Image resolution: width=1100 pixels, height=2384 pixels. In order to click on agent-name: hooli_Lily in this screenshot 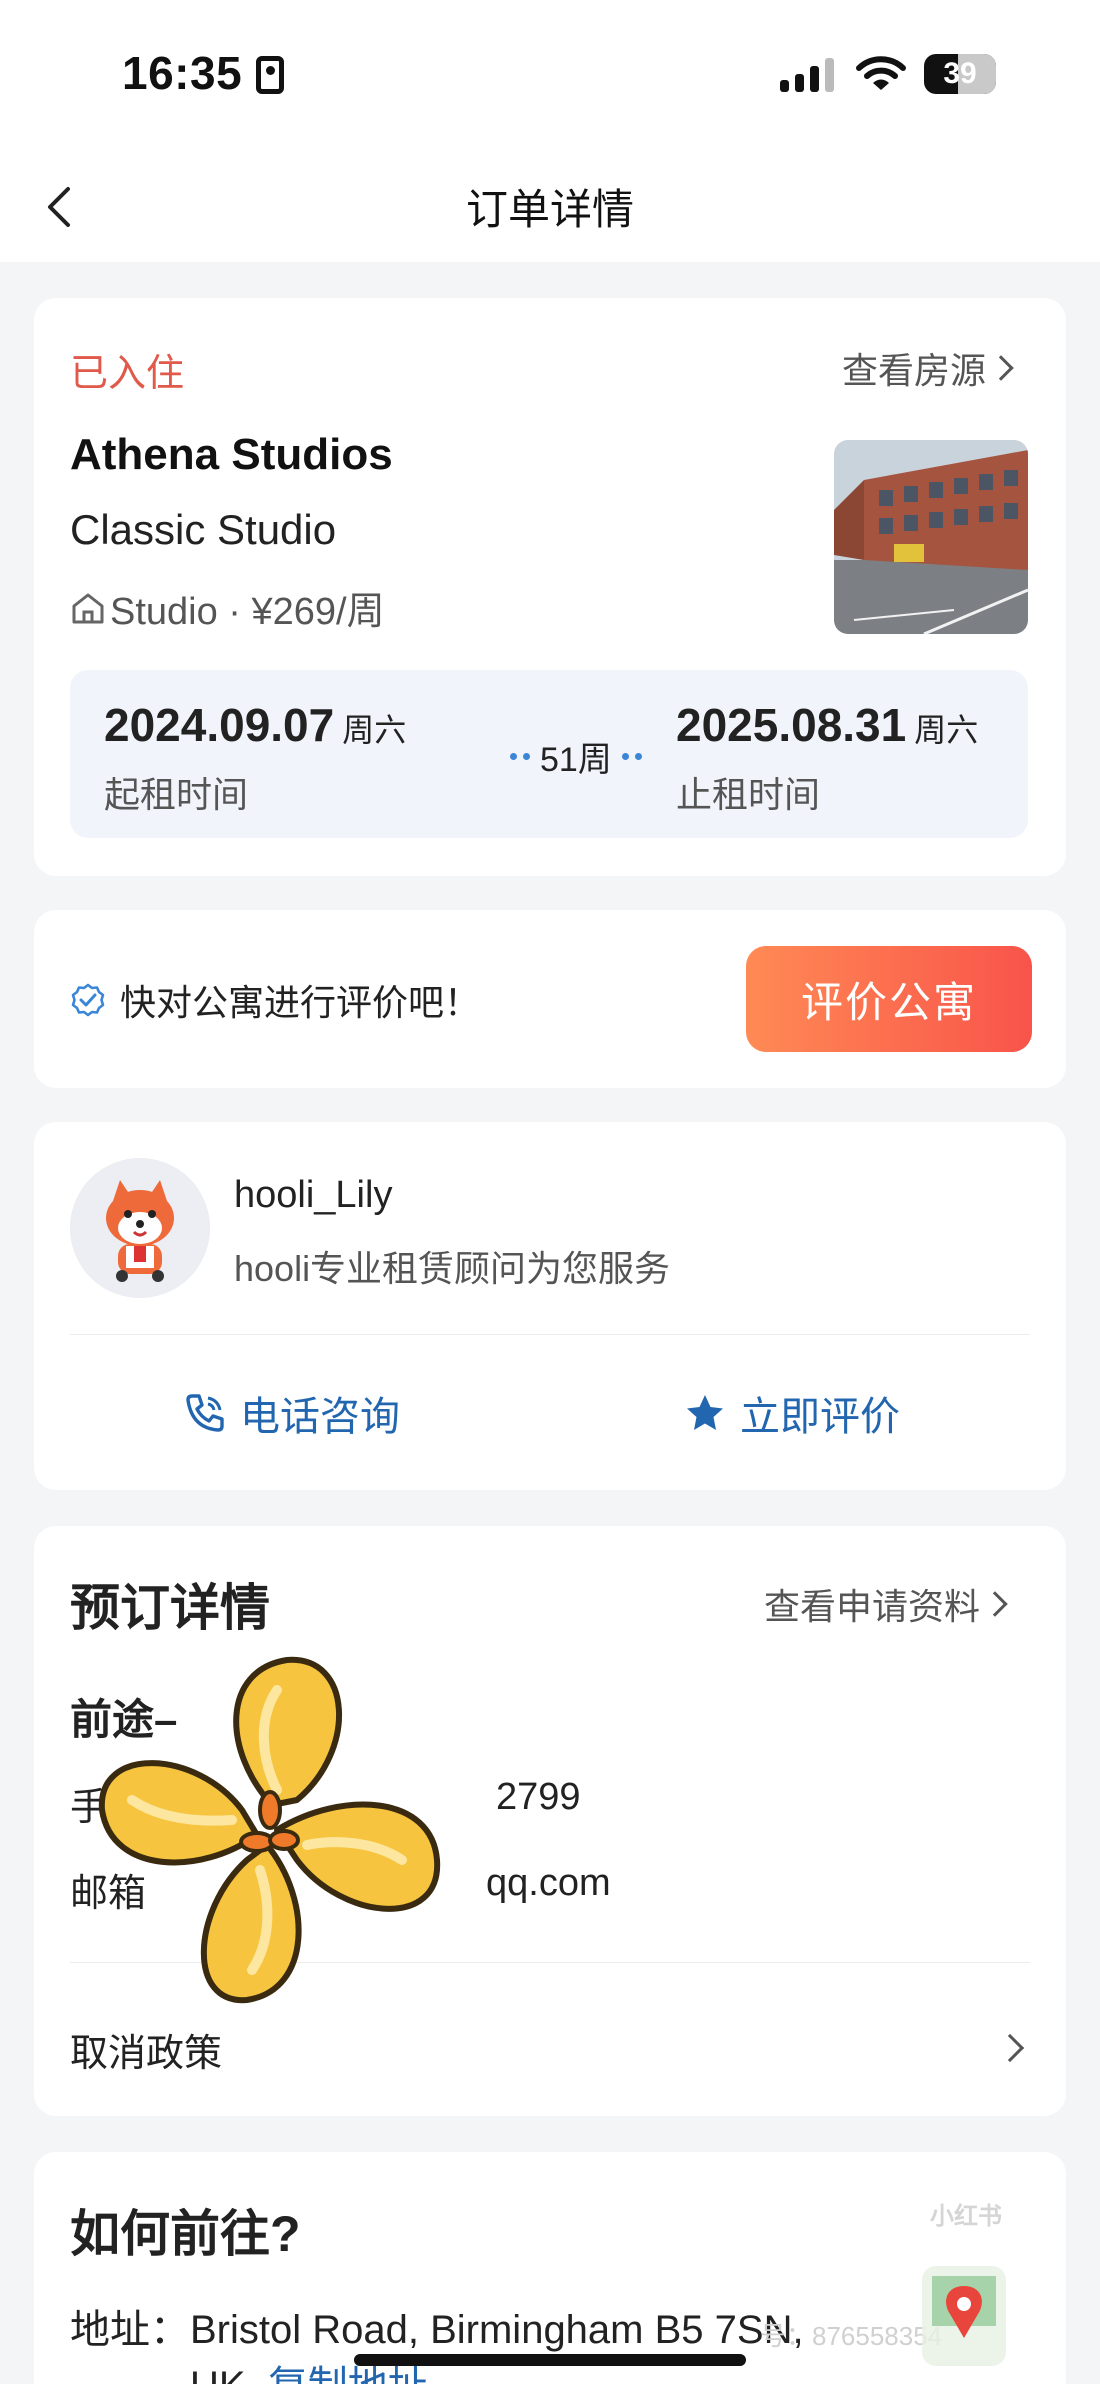, I will do `click(313, 1195)`.